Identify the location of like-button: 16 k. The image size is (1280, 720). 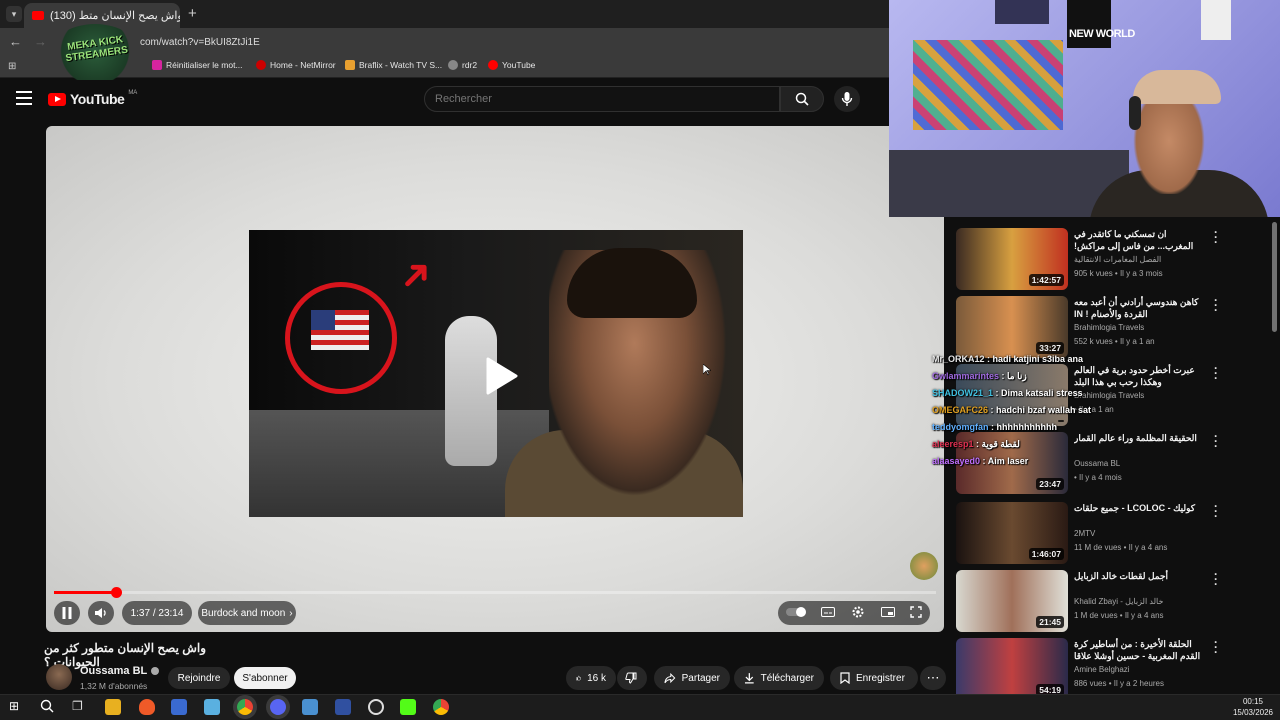
(591, 678).